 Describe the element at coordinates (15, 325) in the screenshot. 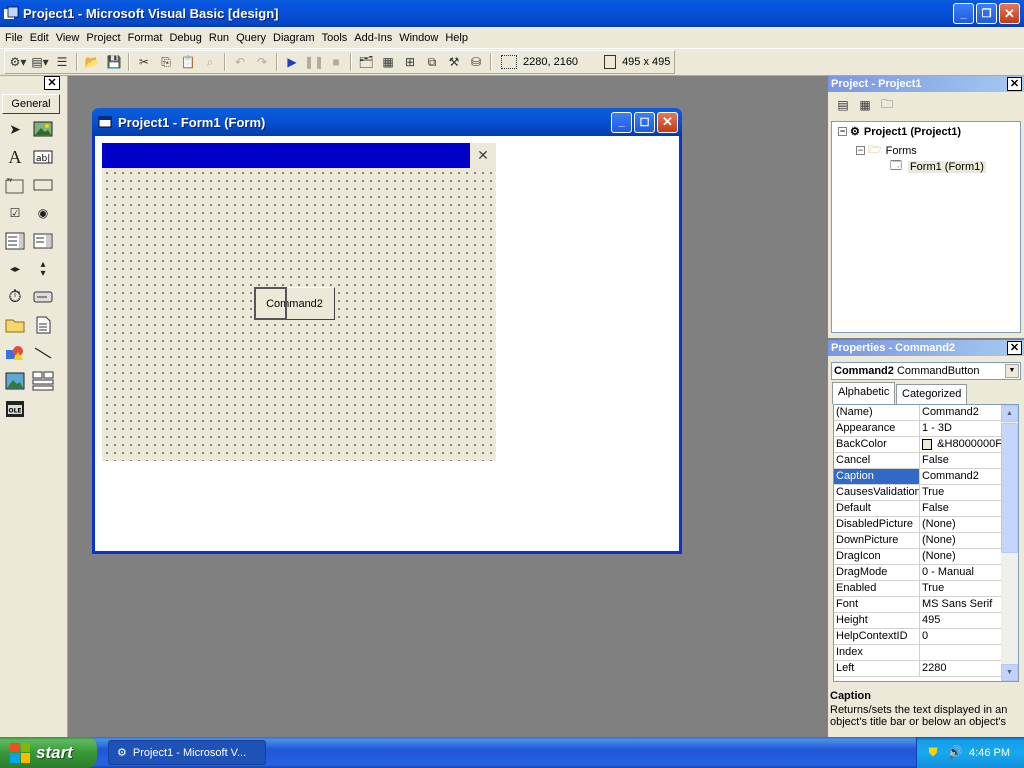

I see `dirlistbox-icon` at that location.